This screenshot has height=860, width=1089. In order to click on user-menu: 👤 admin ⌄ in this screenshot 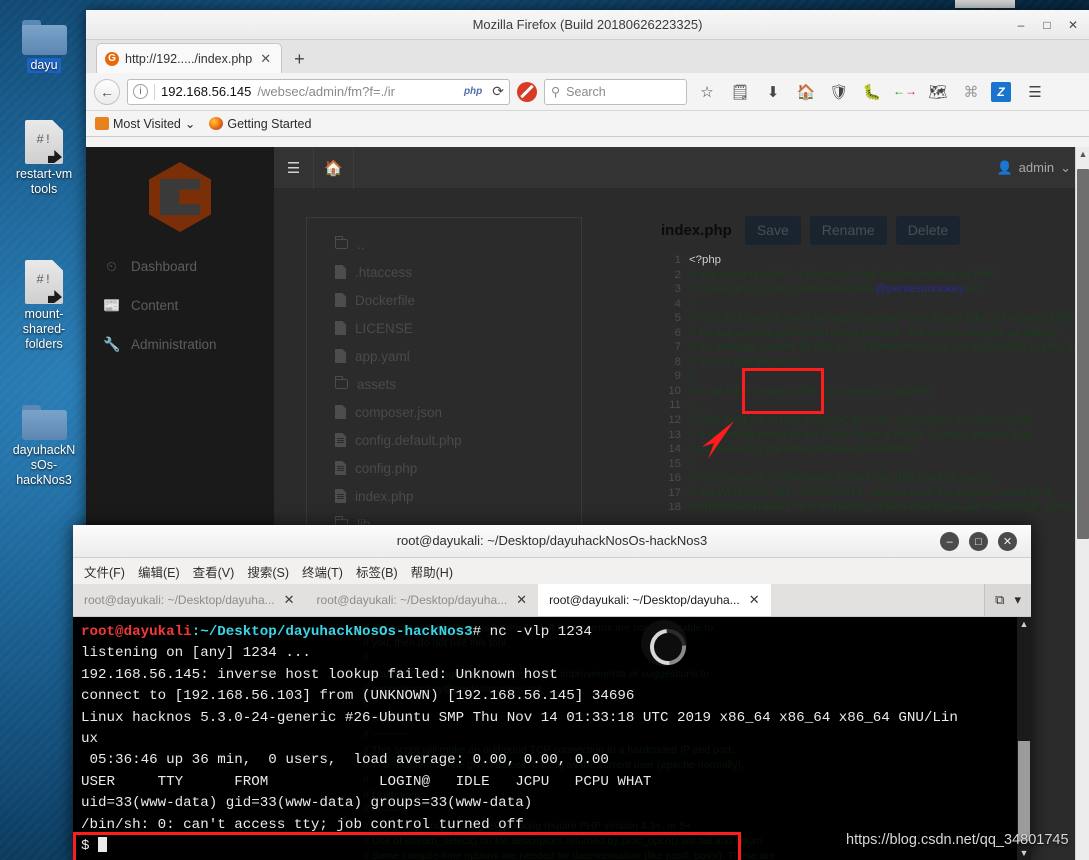, I will do `click(1033, 168)`.